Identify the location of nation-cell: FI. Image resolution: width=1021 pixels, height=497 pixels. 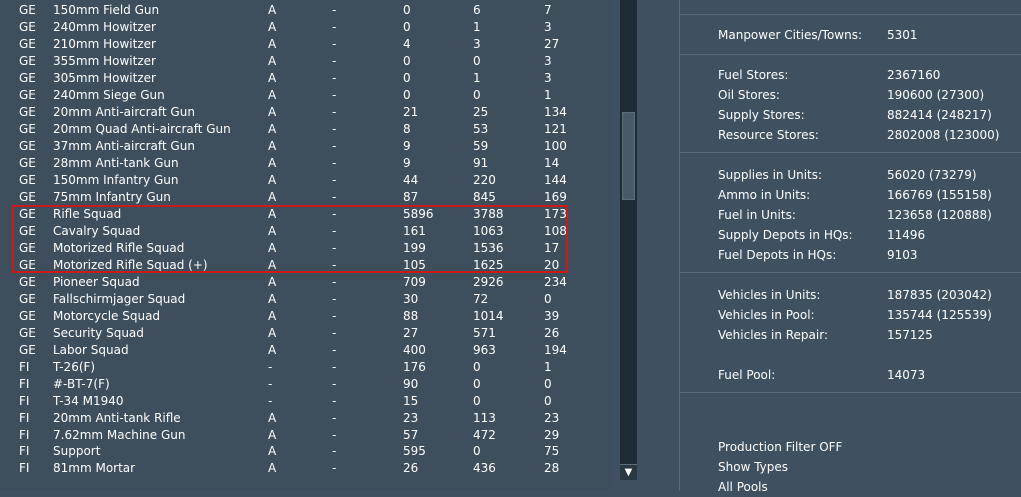
(24, 451).